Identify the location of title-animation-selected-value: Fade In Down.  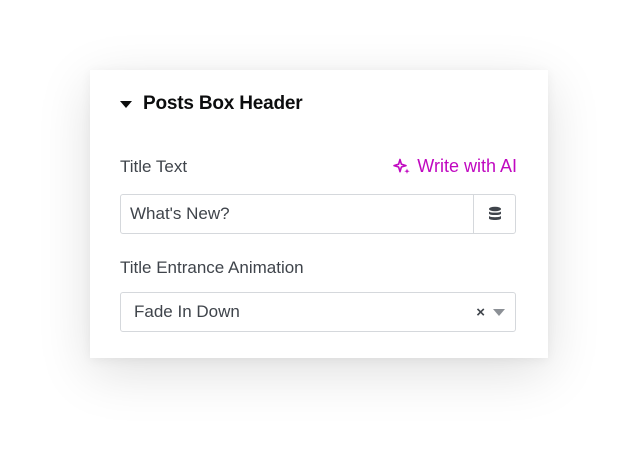
(187, 311).